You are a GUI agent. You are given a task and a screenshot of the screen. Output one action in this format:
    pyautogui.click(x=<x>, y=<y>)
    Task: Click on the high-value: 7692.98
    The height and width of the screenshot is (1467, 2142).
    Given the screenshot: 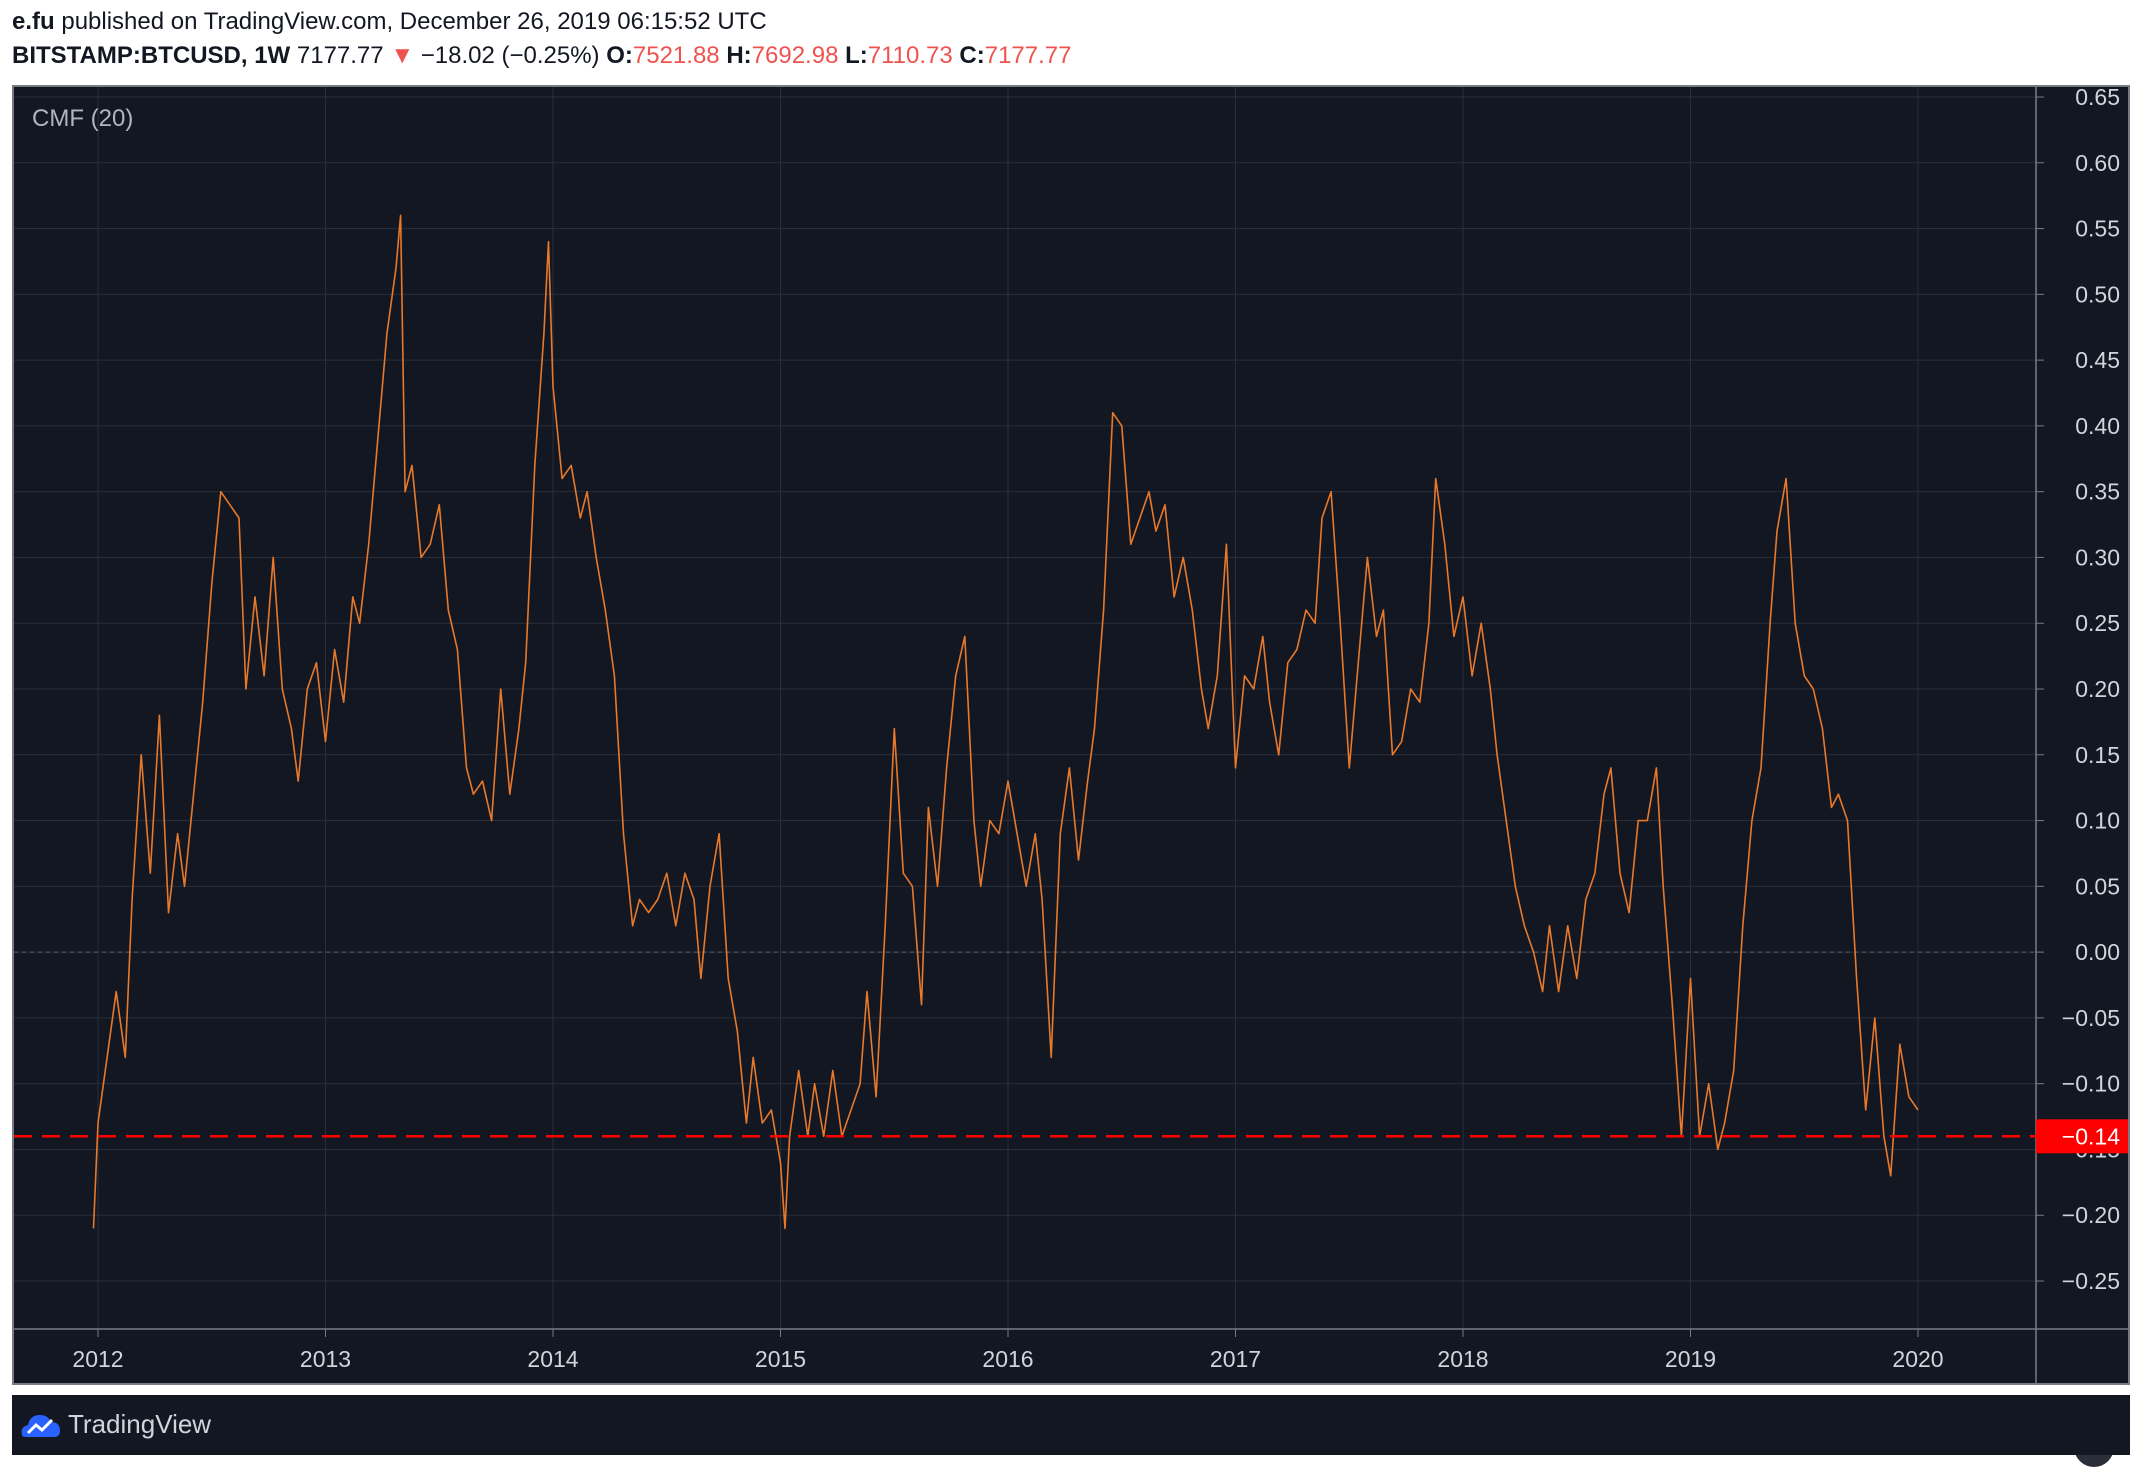 What is the action you would take?
    pyautogui.click(x=795, y=55)
    